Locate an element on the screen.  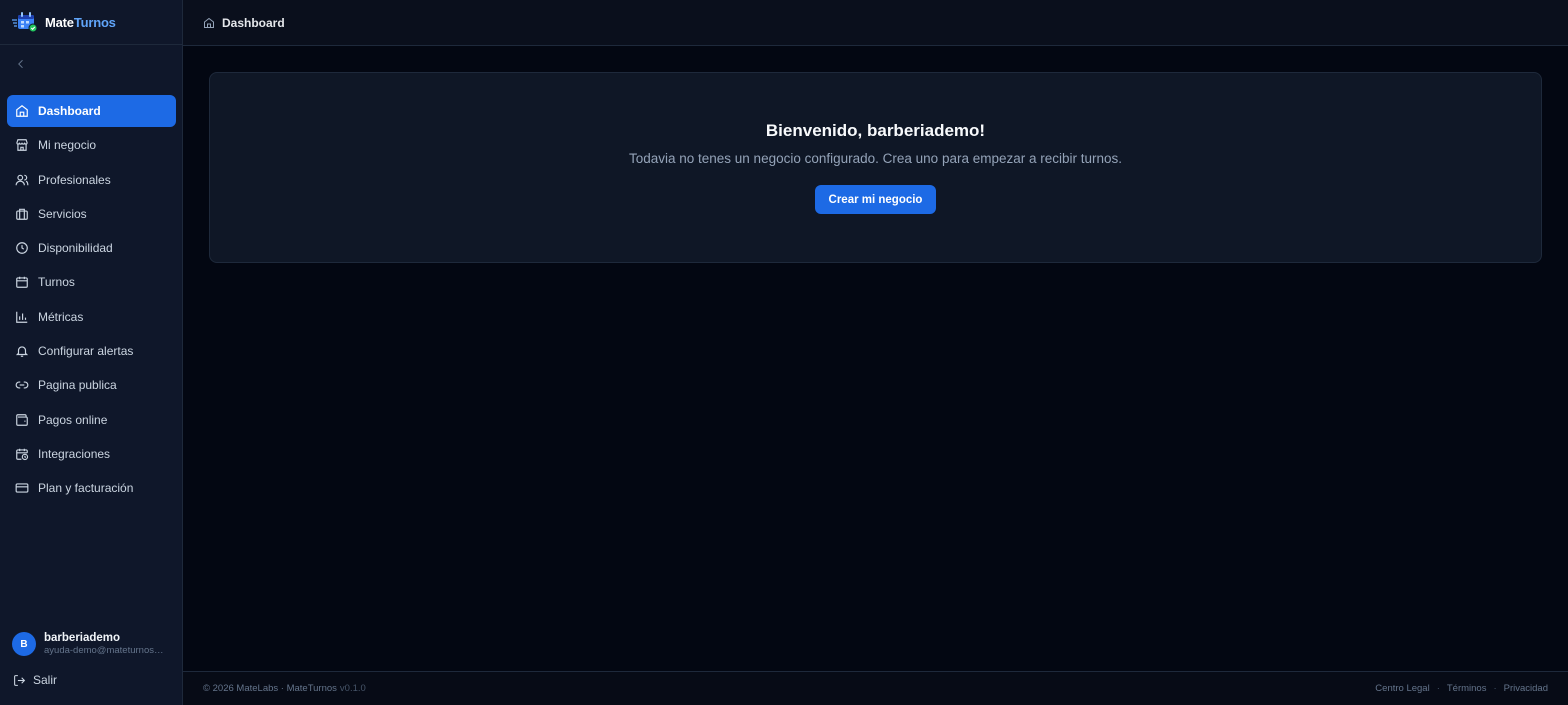
sidebar-item-label: Dashboard is located at coordinates (69, 111).